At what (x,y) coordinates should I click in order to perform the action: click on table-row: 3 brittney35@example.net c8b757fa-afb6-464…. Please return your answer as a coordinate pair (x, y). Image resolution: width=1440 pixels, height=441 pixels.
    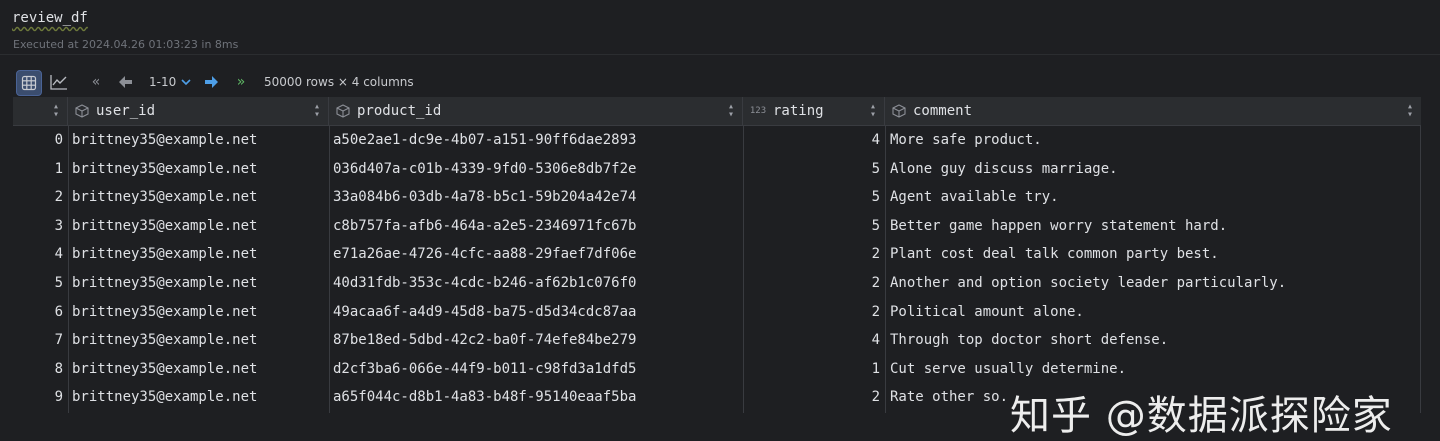
    Looking at the image, I should click on (717, 226).